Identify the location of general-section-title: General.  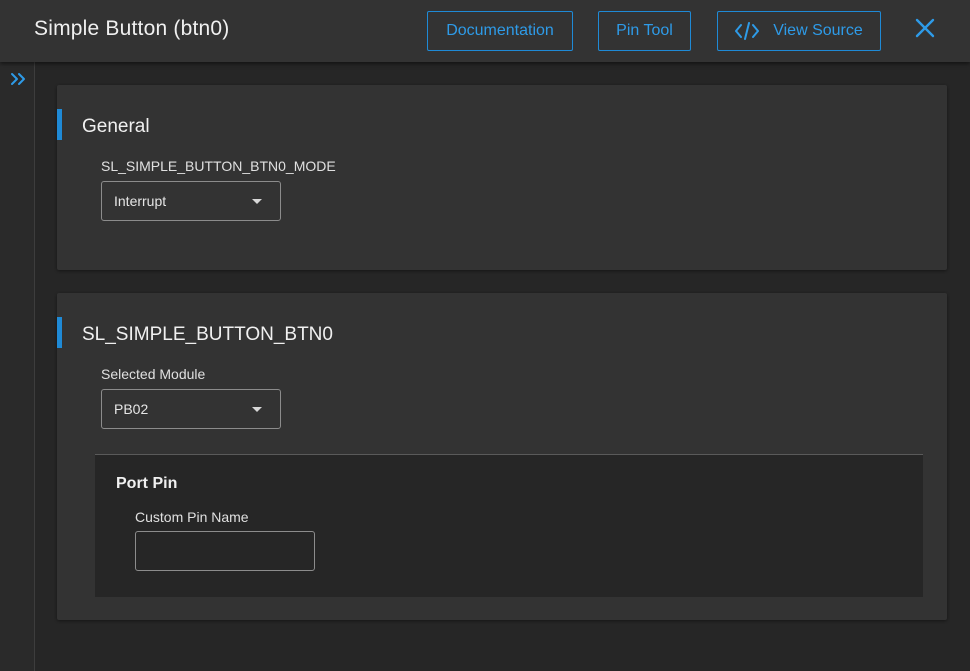
(116, 126).